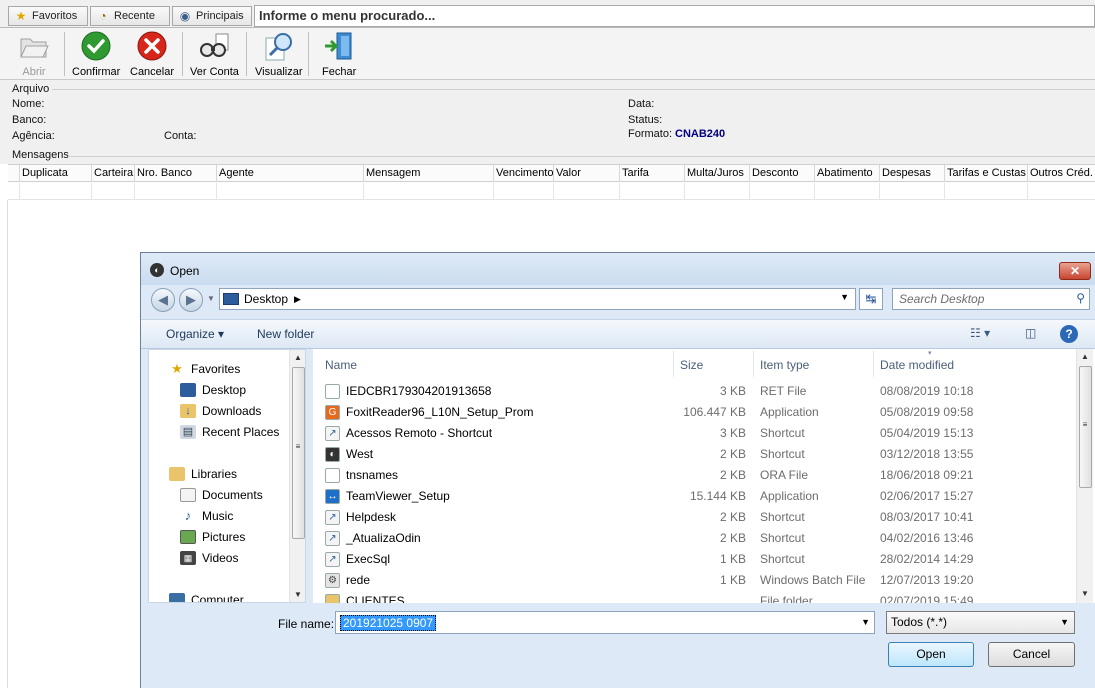 This screenshot has height=688, width=1095. What do you see at coordinates (229, 432) in the screenshot?
I see `nav-recent-places: ▤ Recent Places` at bounding box center [229, 432].